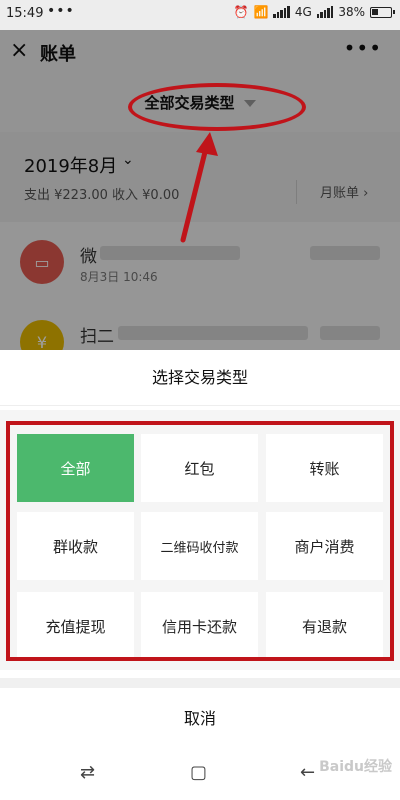 The image size is (400, 800). I want to click on nav-bar: × 账单 •••, so click(200, 52).